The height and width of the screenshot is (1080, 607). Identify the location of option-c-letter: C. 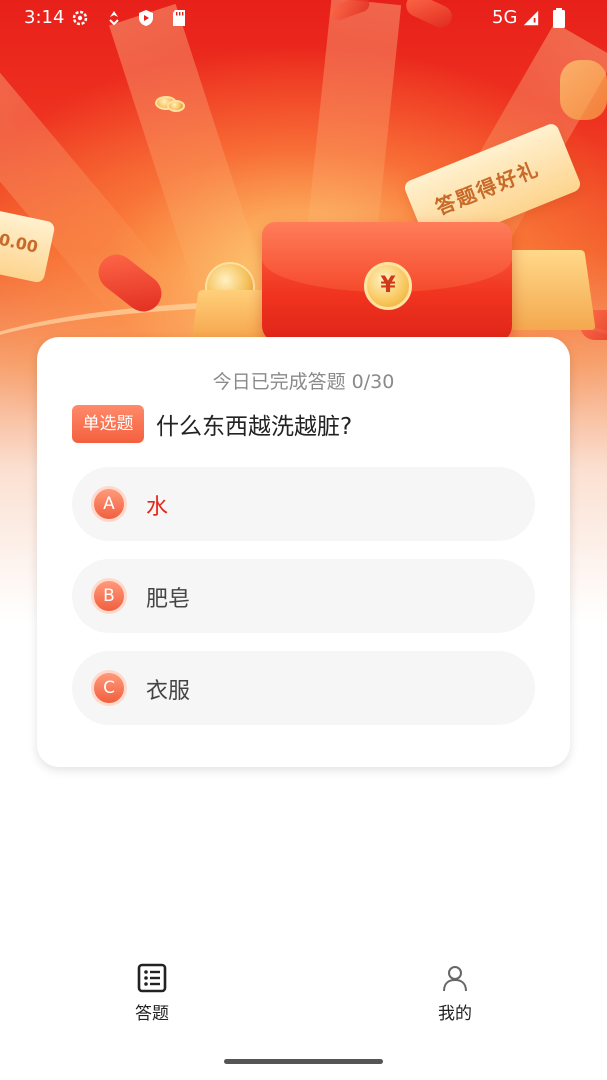
(109, 688).